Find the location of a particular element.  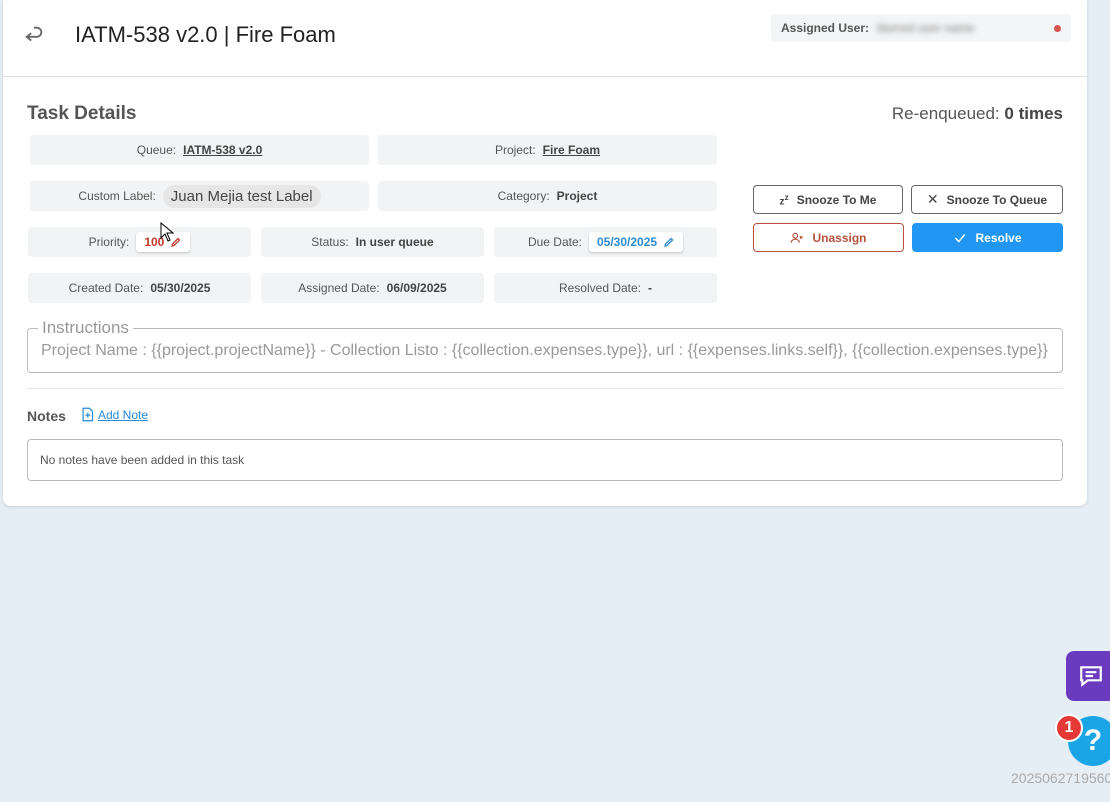

custom-label-label: Custom Label: is located at coordinates (117, 196).